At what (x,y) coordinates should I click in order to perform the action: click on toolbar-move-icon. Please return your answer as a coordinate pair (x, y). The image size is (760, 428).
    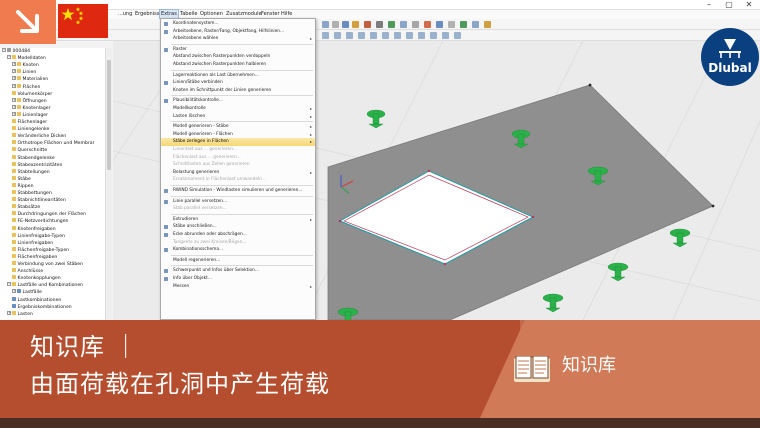
    Looking at the image, I should click on (397, 35).